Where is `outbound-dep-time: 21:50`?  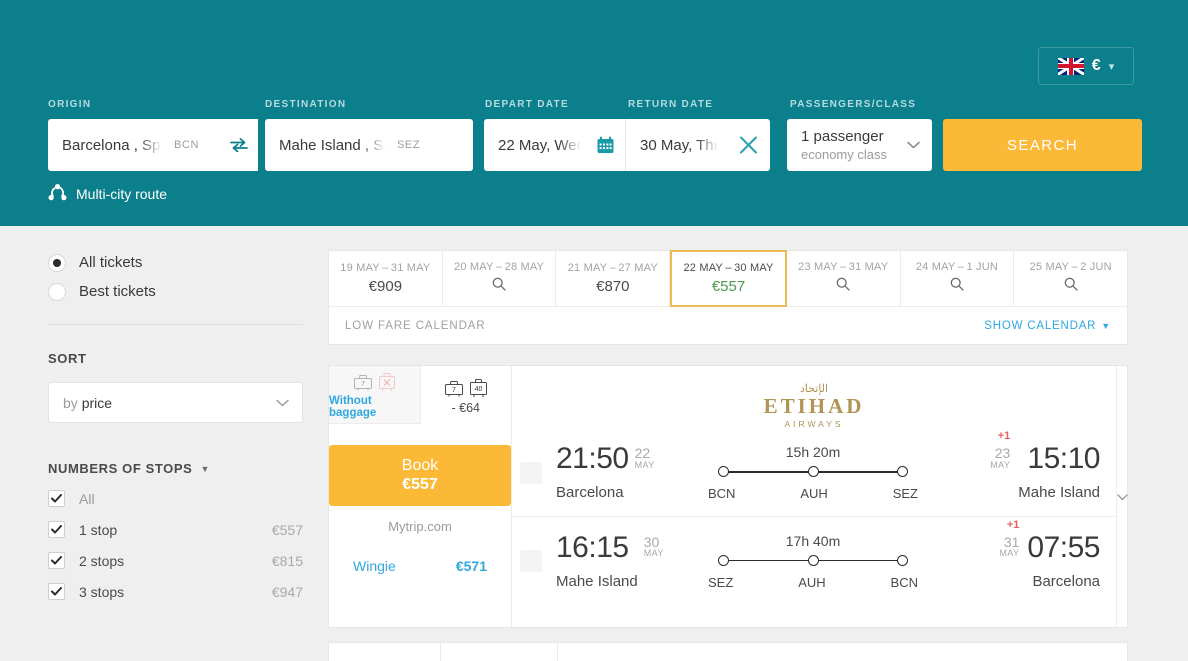
outbound-dep-time: 21:50 is located at coordinates (592, 458).